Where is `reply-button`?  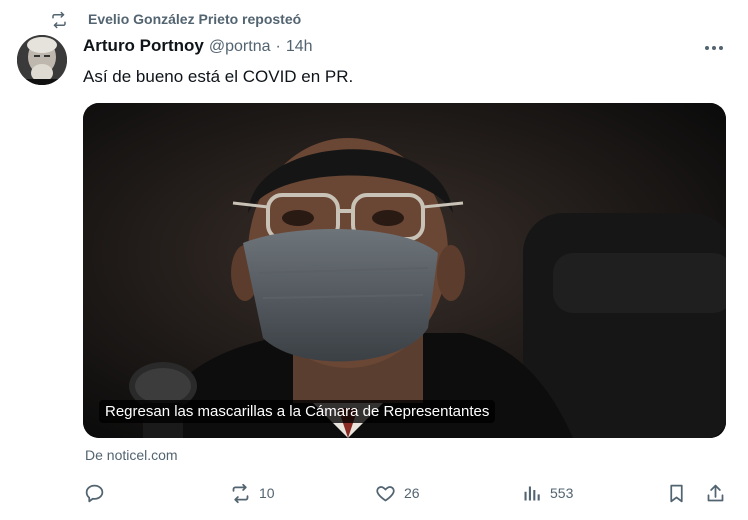 reply-button is located at coordinates (94, 493).